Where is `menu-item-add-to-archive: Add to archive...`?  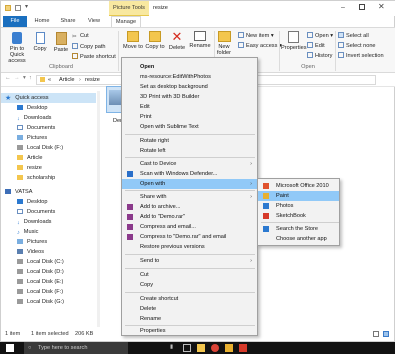
menu-item-add-to-archive: Add to archive... is located at coordinates (189, 207).